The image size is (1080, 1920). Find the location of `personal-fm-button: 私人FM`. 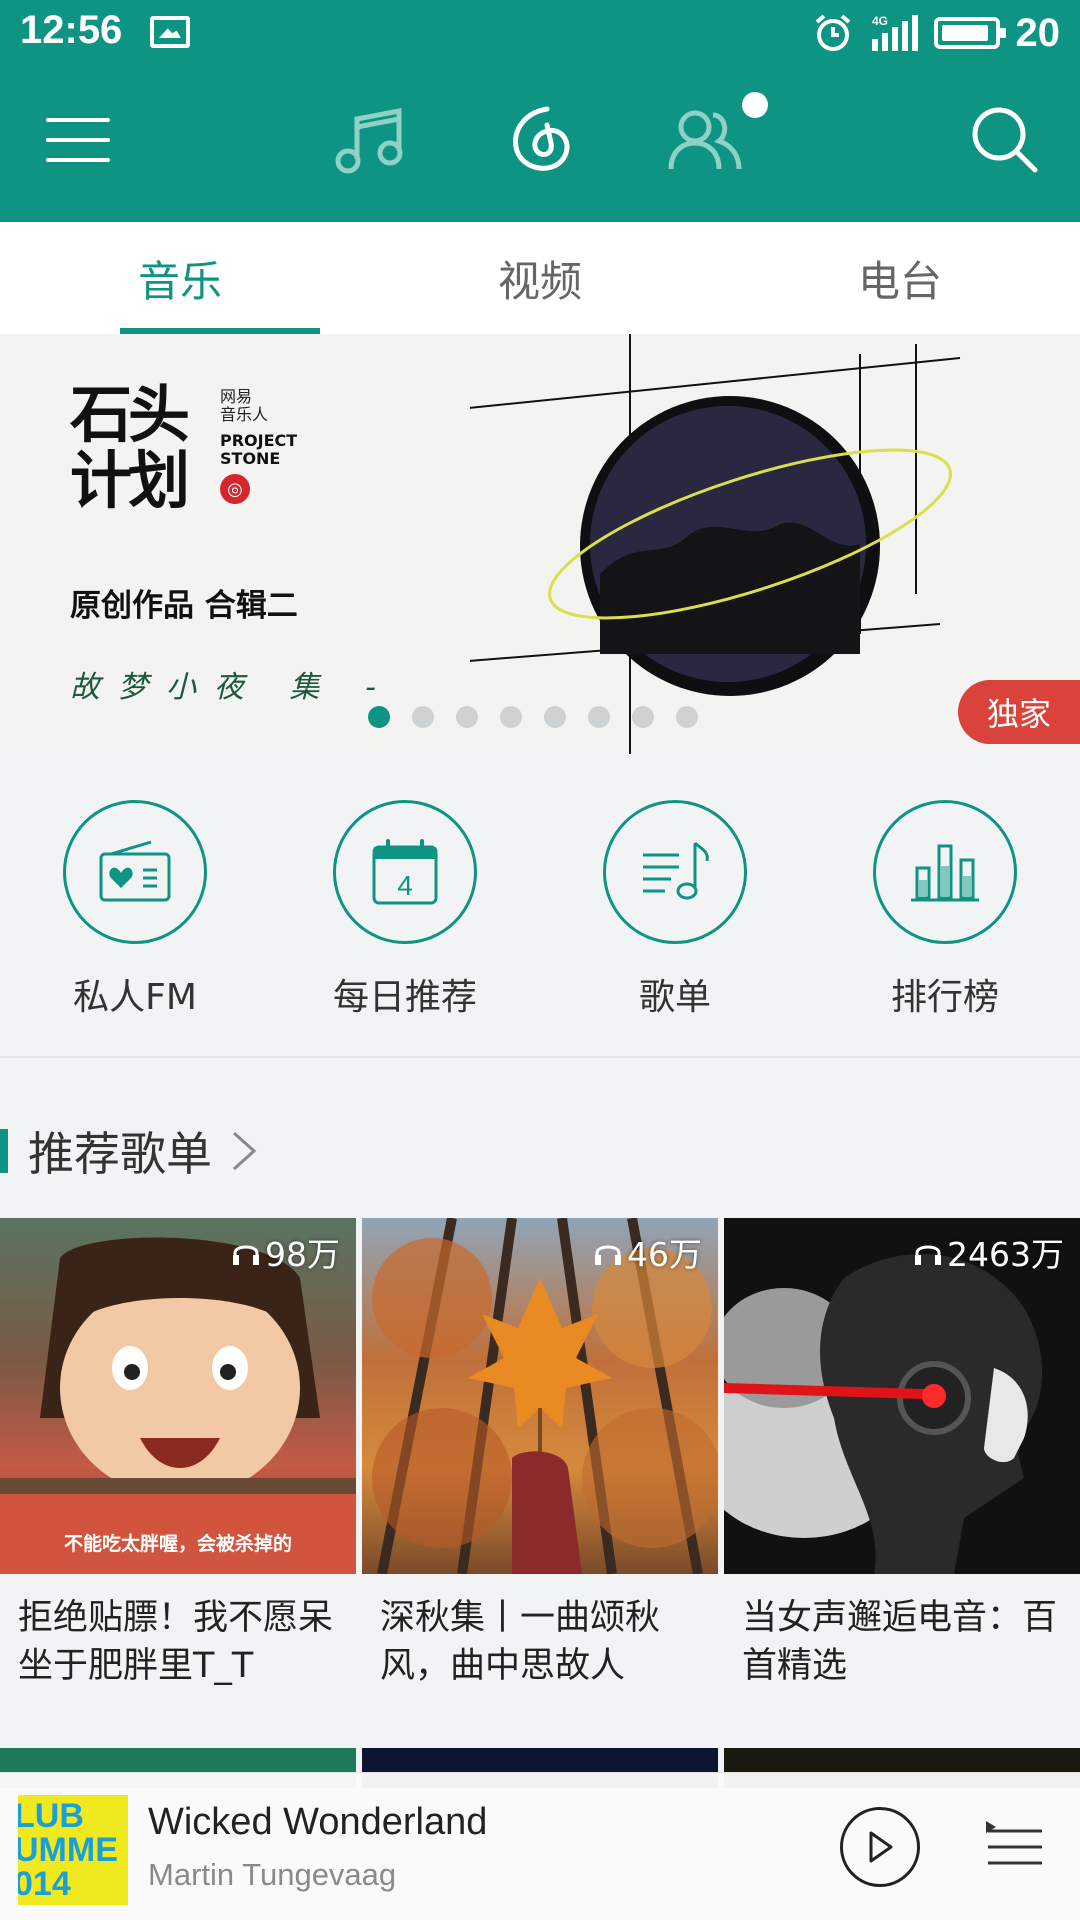

personal-fm-button: 私人FM is located at coordinates (135, 905).